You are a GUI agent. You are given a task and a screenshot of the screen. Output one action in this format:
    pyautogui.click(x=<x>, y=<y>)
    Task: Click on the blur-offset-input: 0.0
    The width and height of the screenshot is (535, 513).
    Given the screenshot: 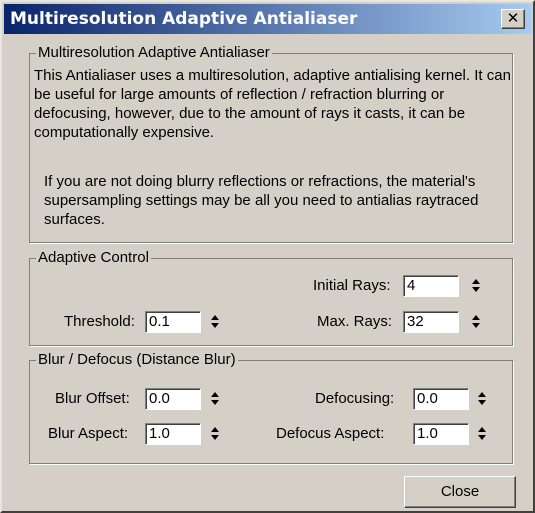 What is the action you would take?
    pyautogui.click(x=173, y=399)
    